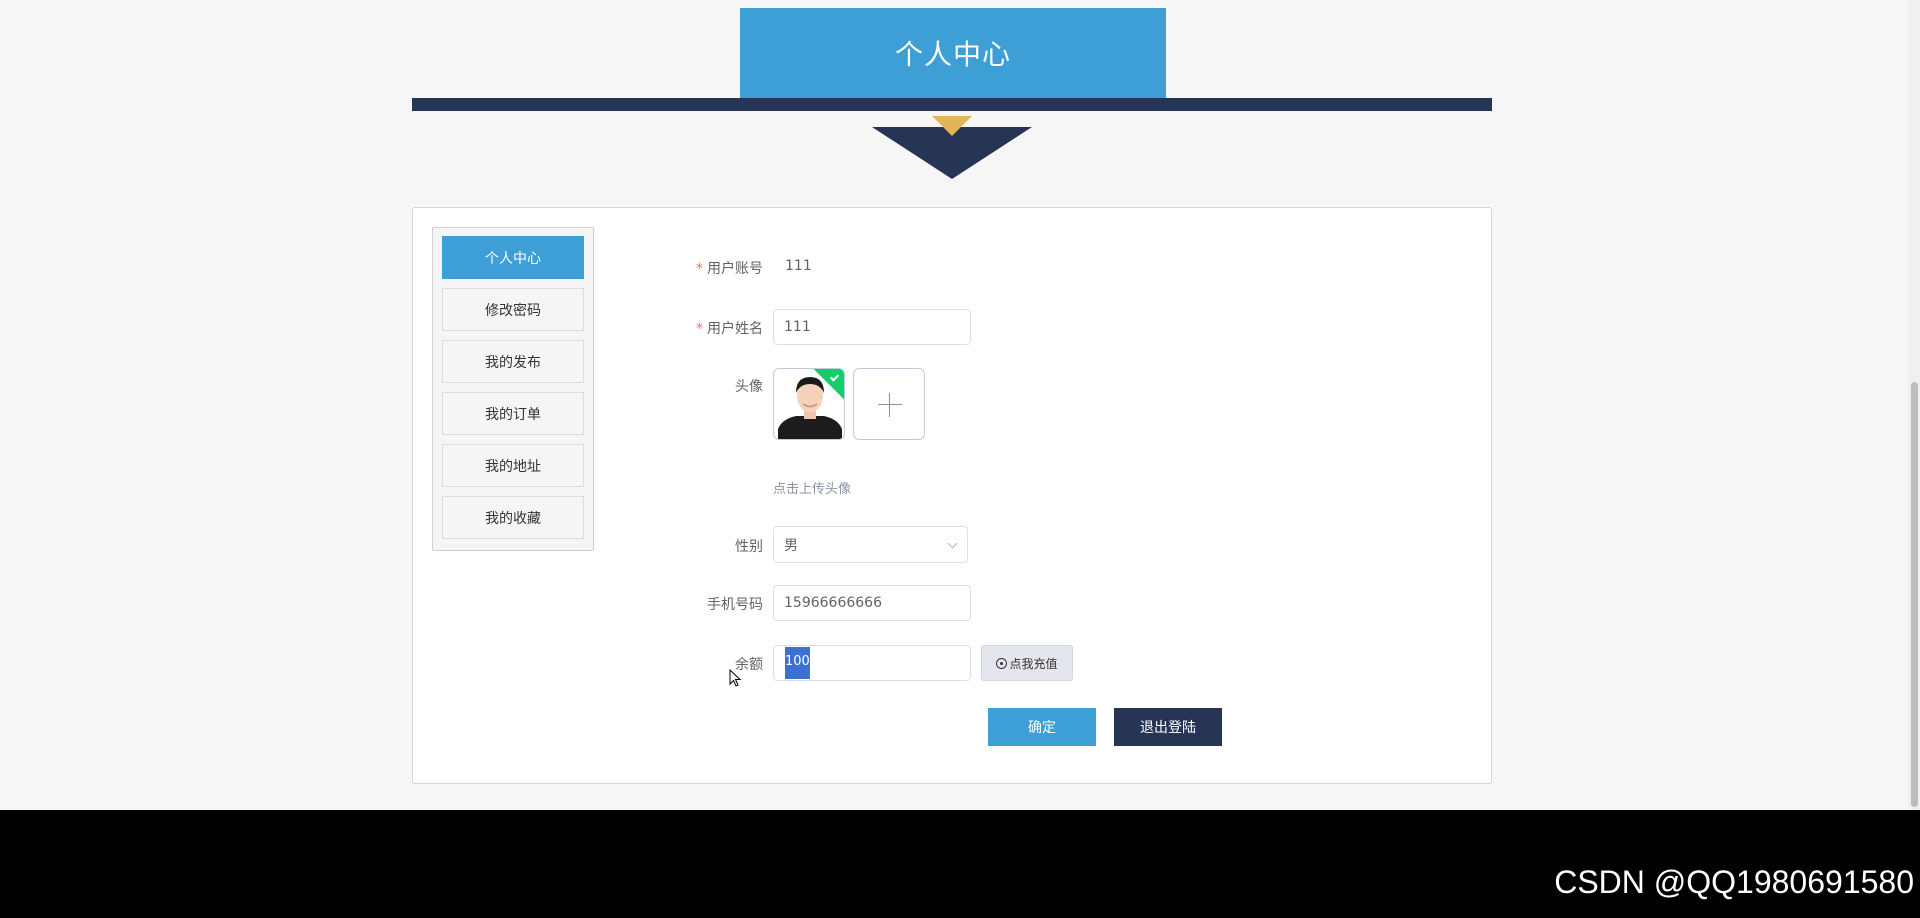  I want to click on name-input, so click(872, 327).